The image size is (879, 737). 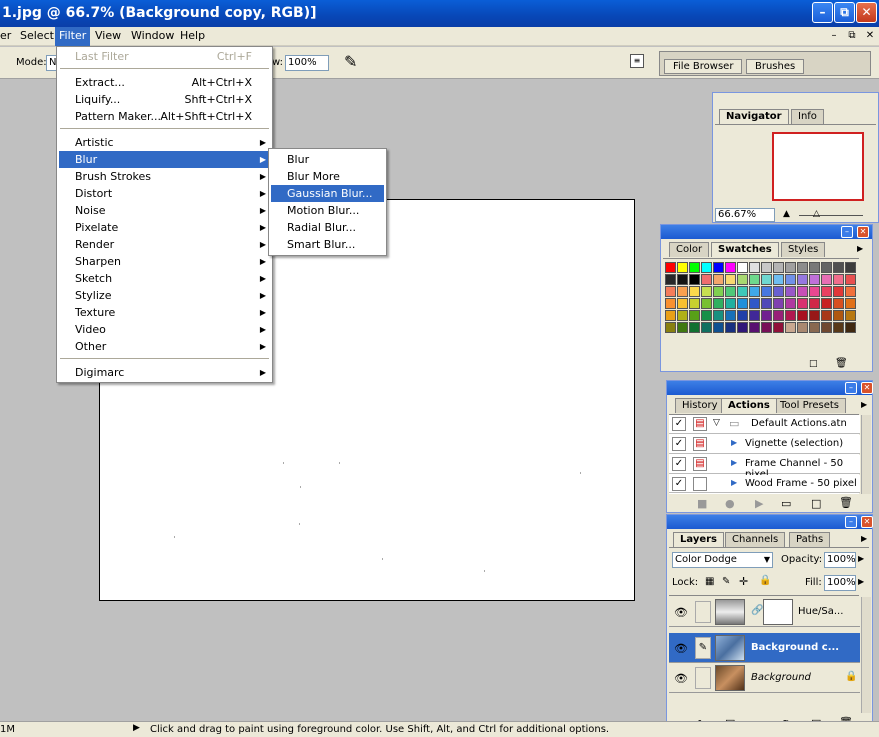 I want to click on swatch-grid, so click(x=761, y=307).